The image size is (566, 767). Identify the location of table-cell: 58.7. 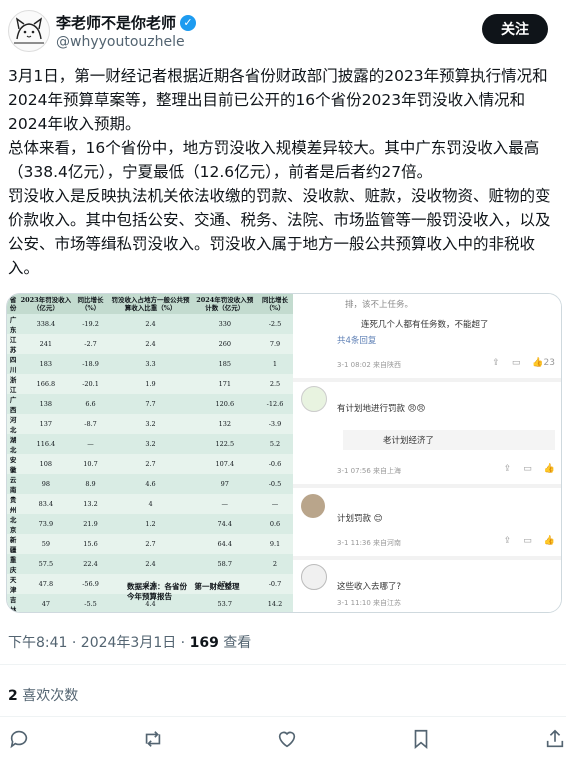
(225, 564).